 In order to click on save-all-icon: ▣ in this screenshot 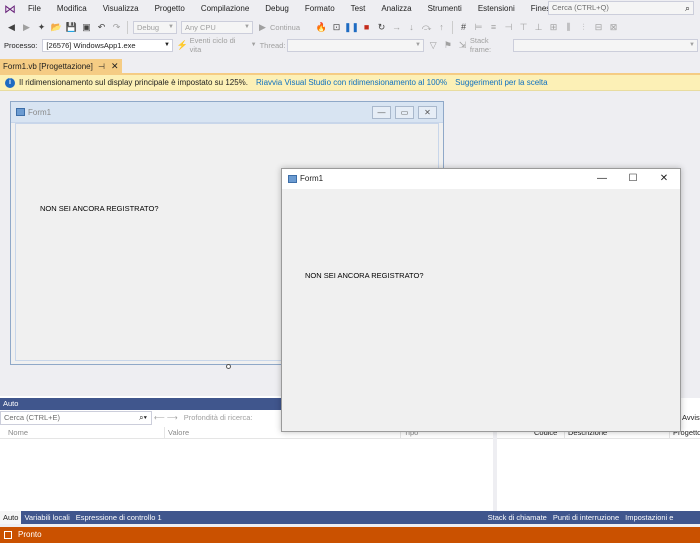, I will do `click(86, 27)`.